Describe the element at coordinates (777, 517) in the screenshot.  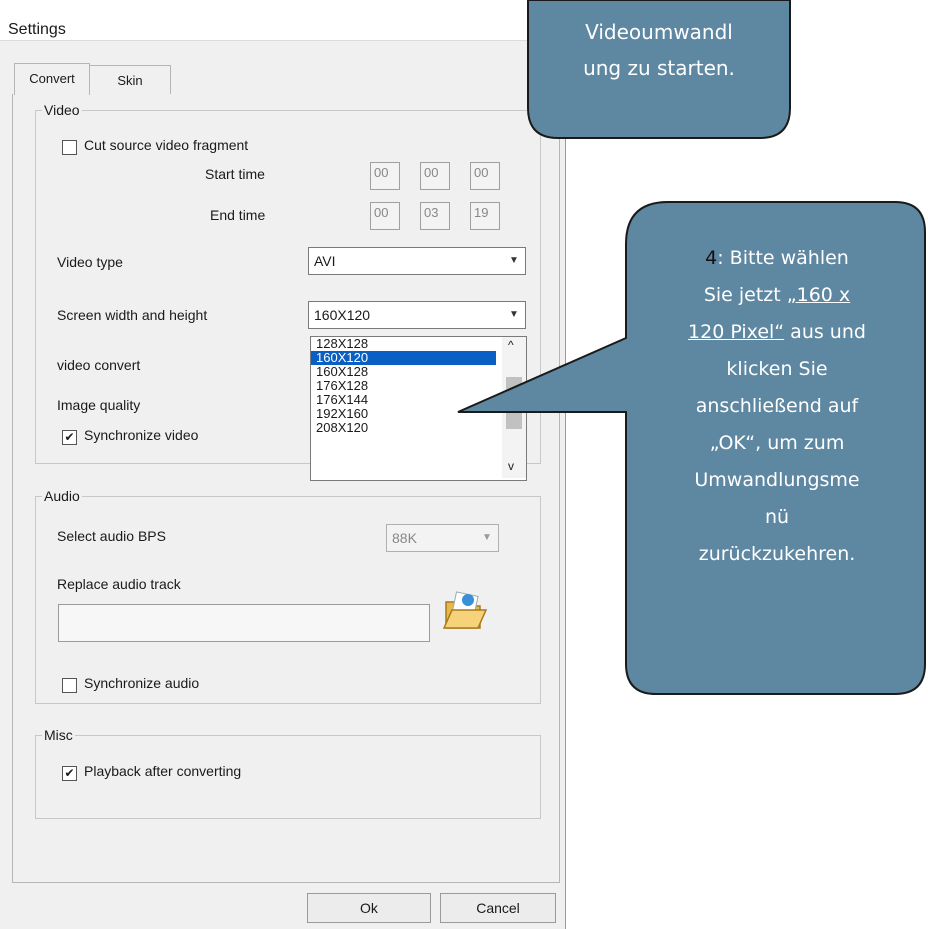
I see `callout-line: nü` at that location.